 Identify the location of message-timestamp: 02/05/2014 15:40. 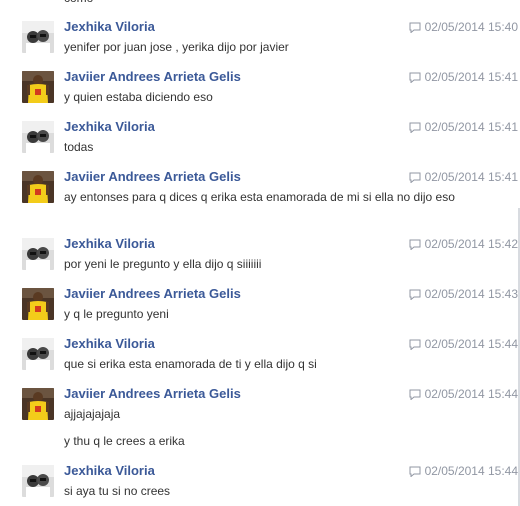
(463, 27).